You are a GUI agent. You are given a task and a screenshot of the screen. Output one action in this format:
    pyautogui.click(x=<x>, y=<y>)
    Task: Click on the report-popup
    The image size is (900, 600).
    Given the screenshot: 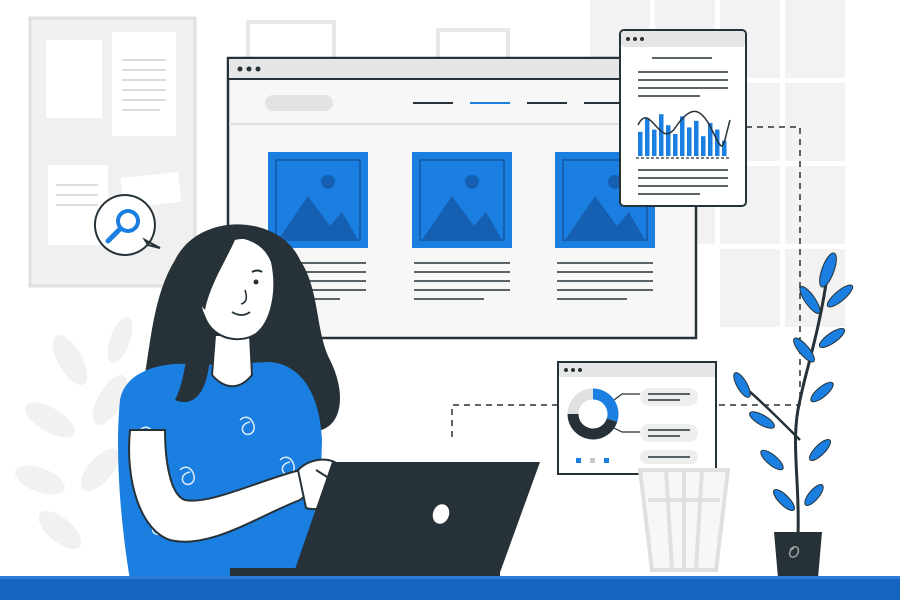 What is the action you would take?
    pyautogui.click(x=683, y=118)
    